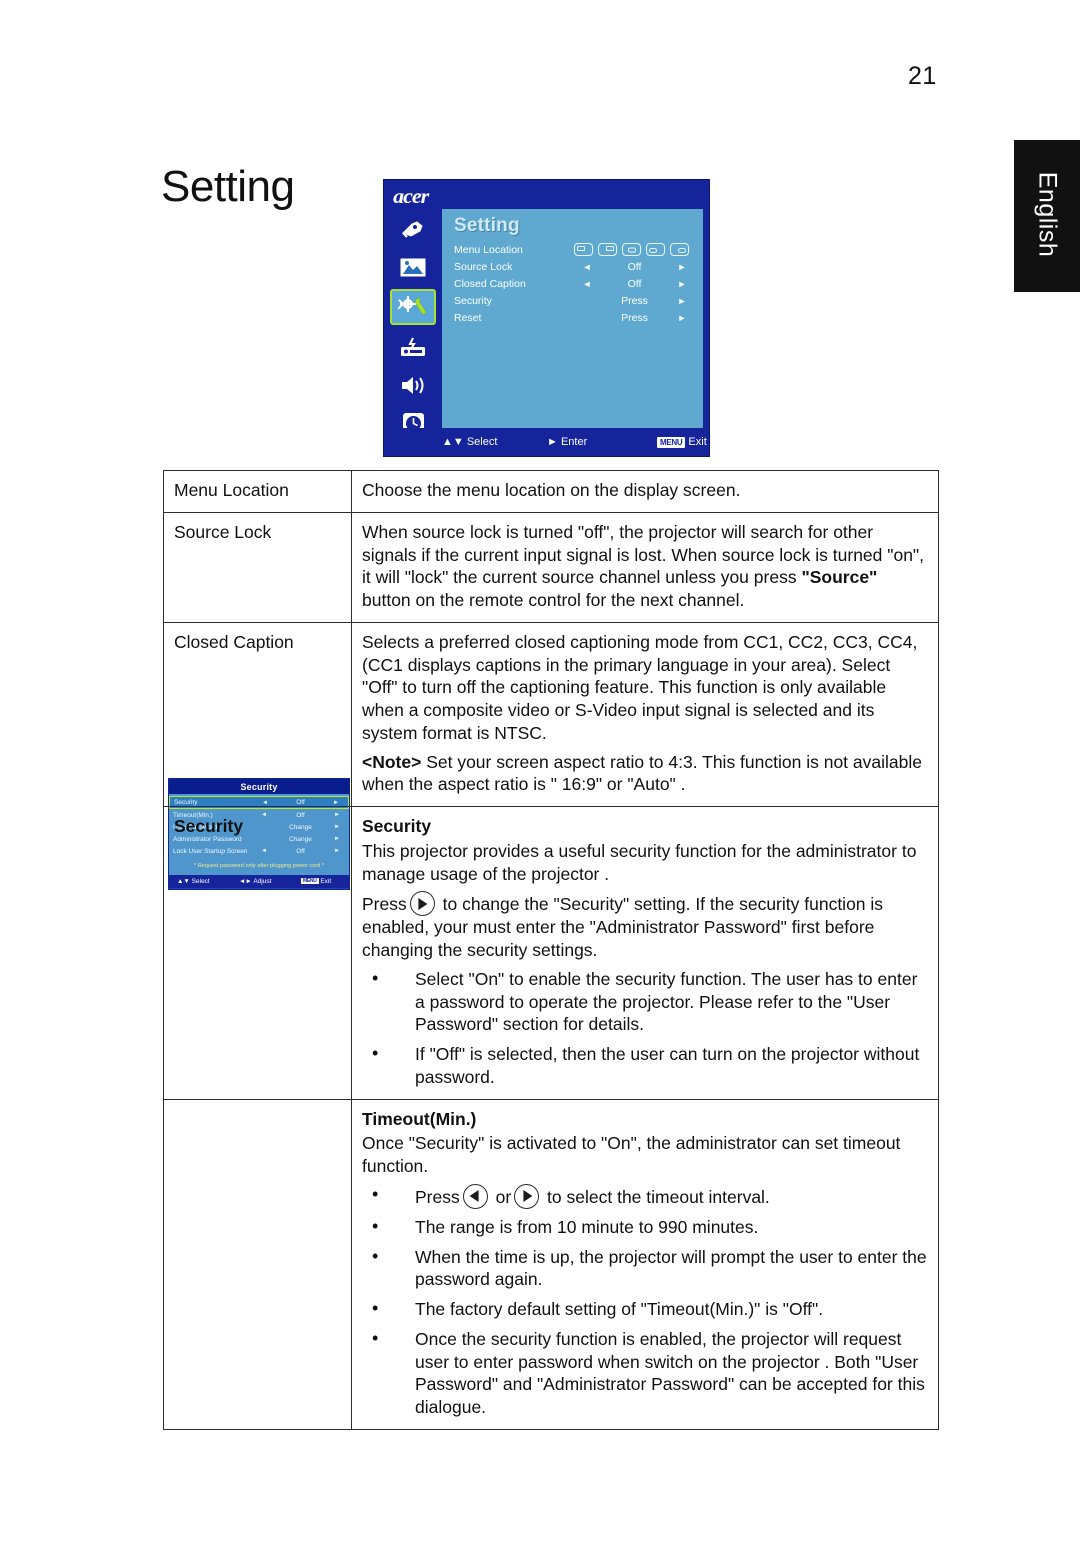 The image size is (1080, 1549). Describe the element at coordinates (671, 442) in the screenshot. I see `menu-key-chip: MENU` at that location.